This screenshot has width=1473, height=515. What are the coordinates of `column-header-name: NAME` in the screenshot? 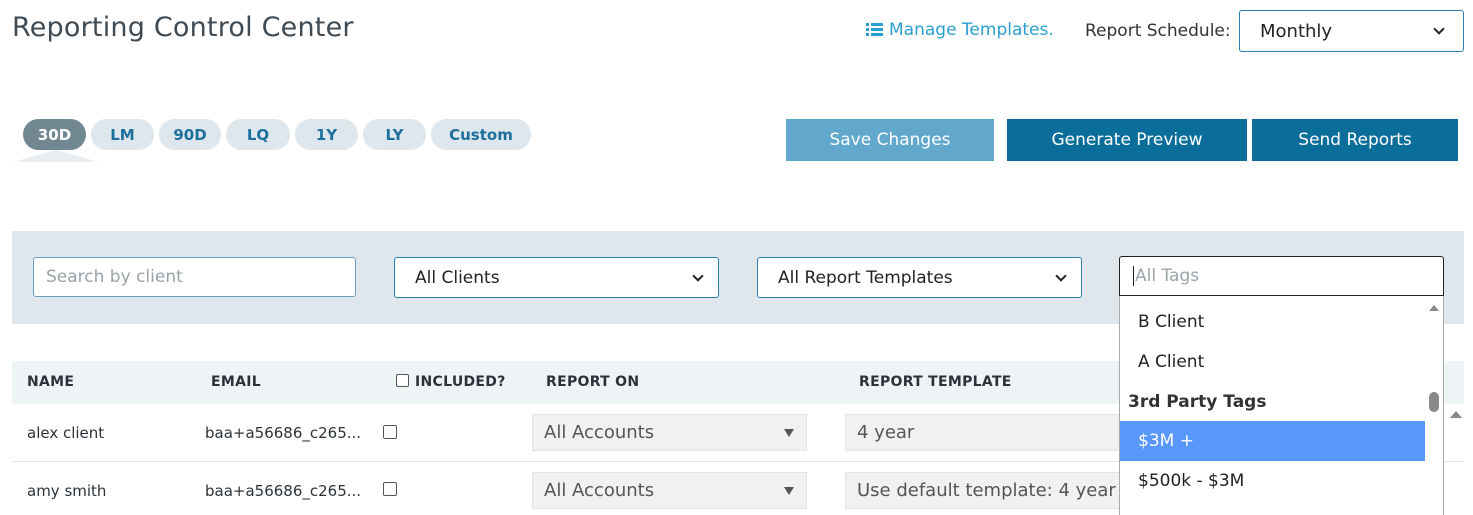 It's located at (50, 382).